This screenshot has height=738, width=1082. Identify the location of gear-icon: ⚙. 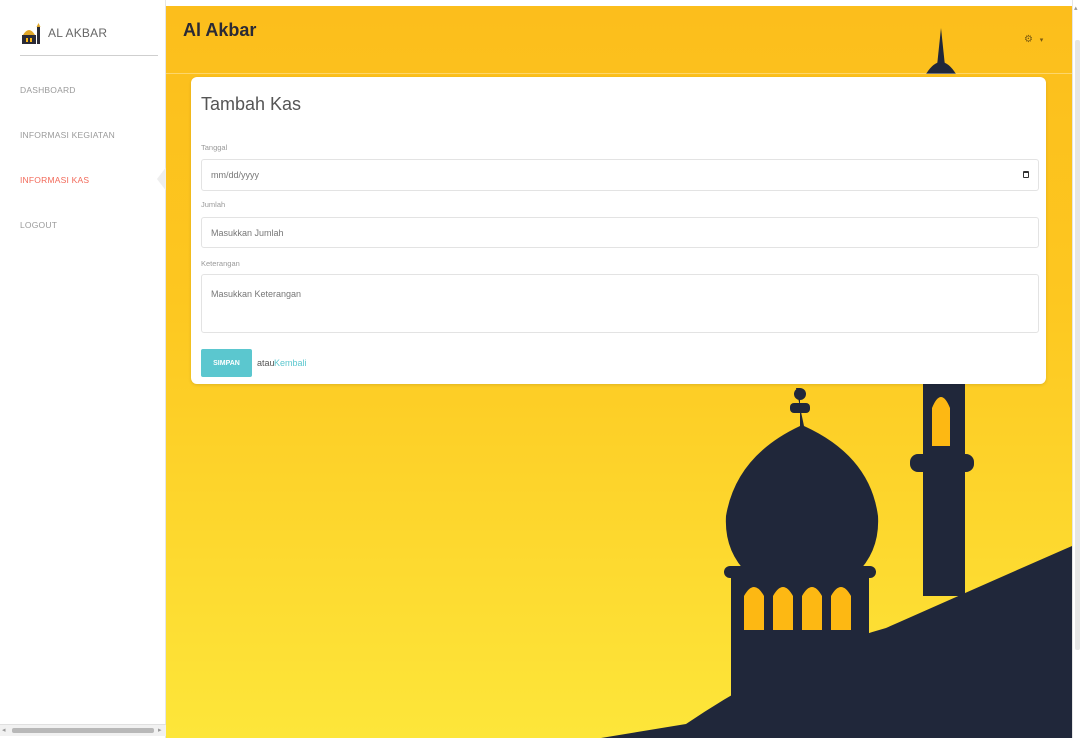
(1028, 39).